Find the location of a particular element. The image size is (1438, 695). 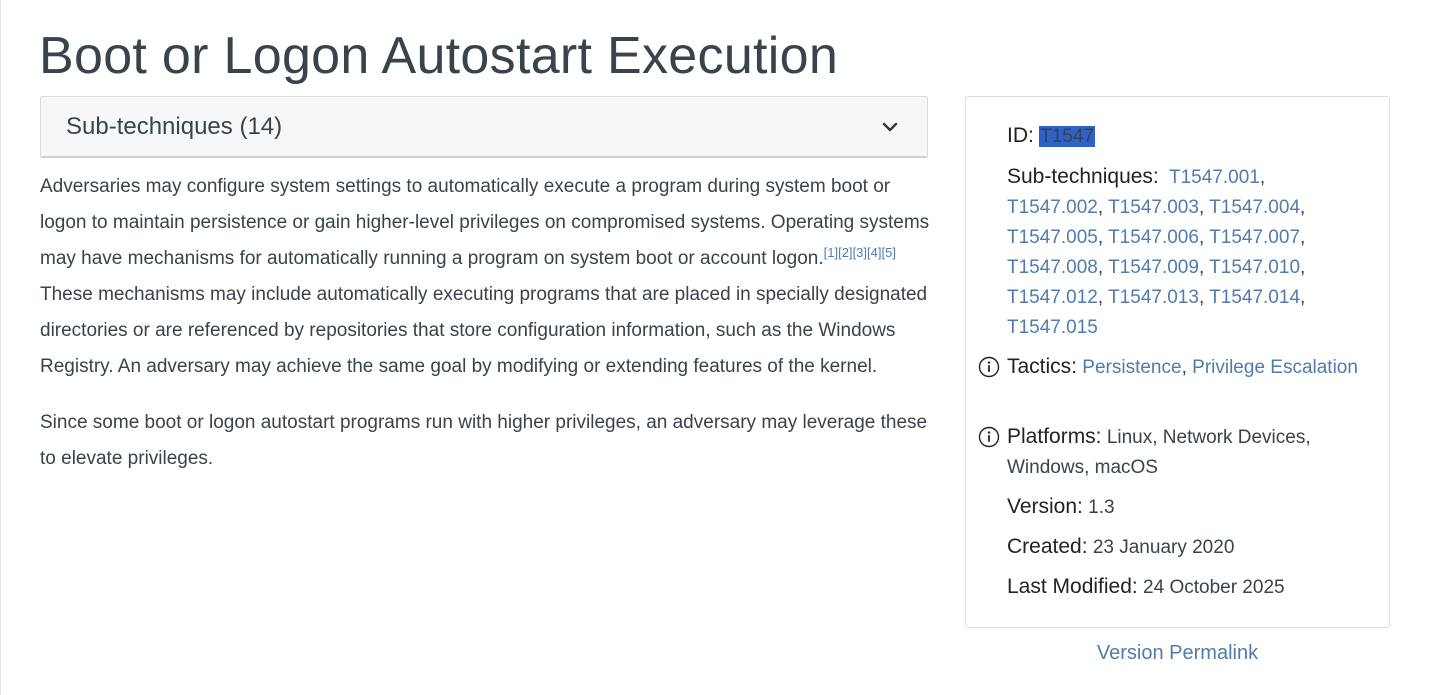

card-version-value: 1.3 is located at coordinates (1101, 507).